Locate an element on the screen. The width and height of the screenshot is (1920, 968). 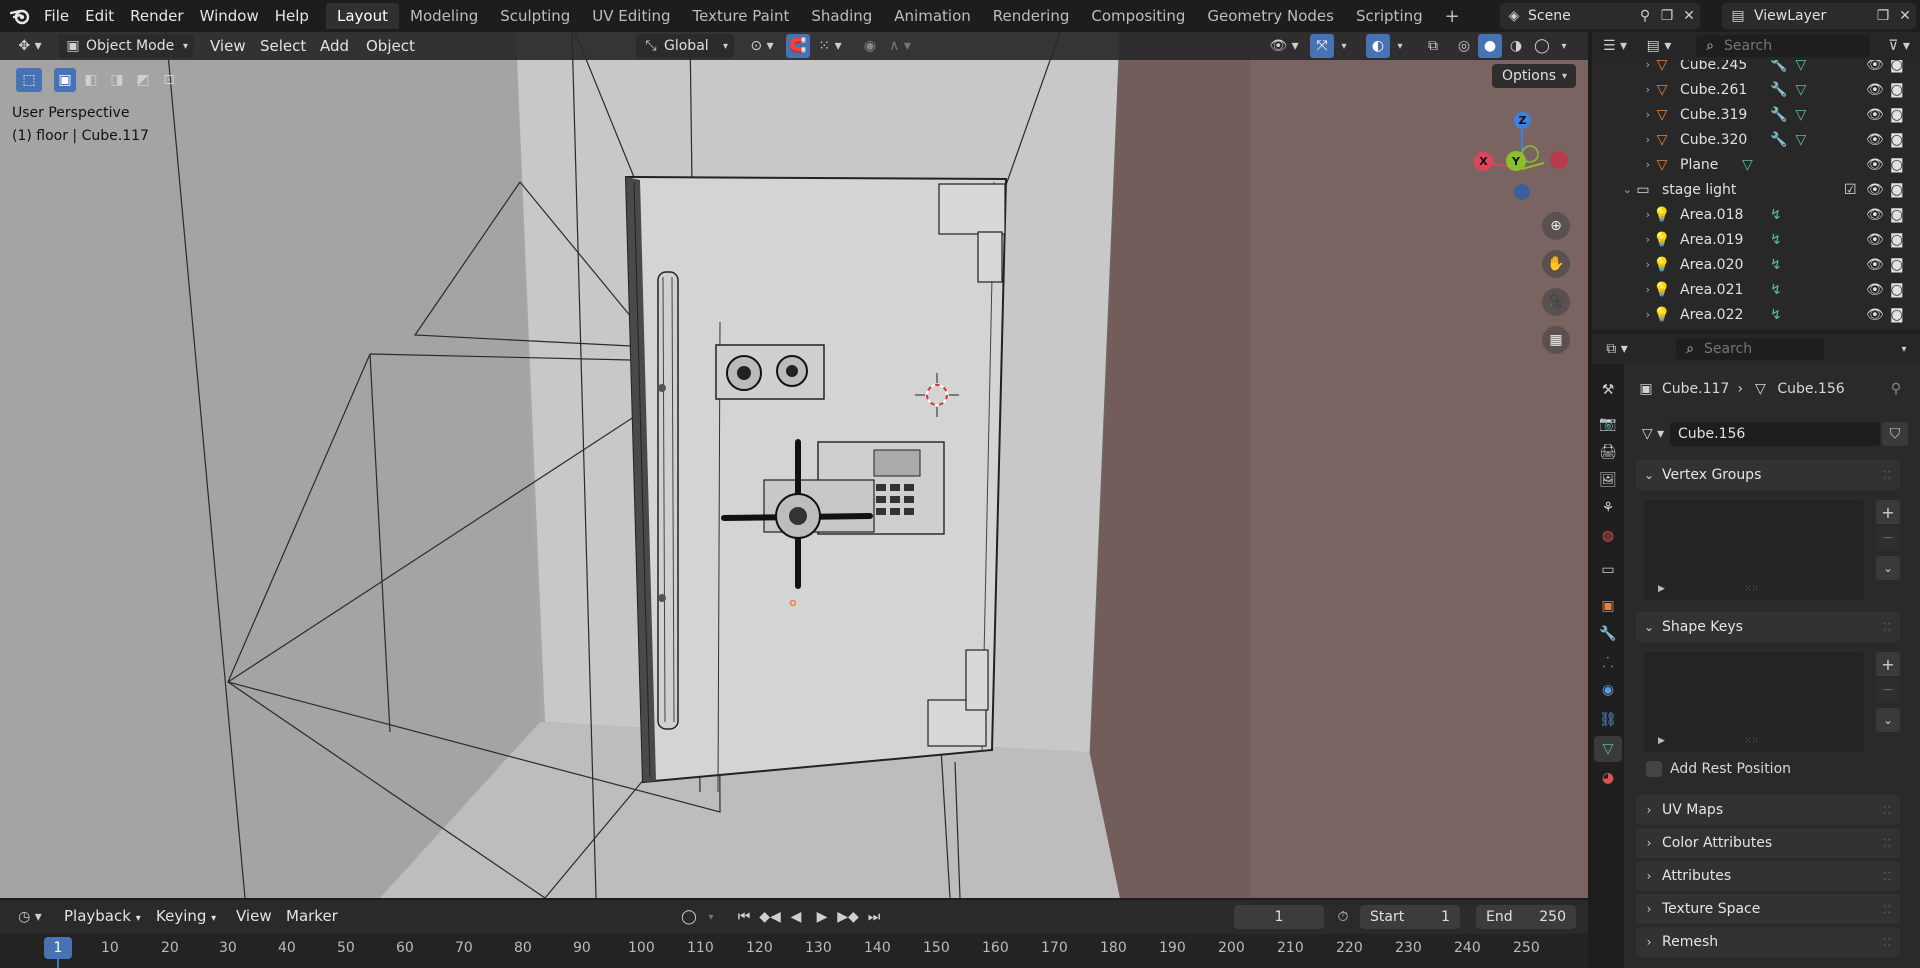
new-view-layer-icon: ❐ is located at coordinates (1883, 16).